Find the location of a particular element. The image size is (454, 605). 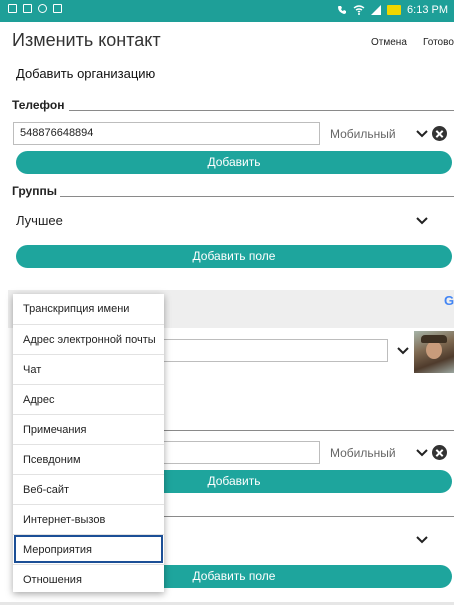

done-button: Готово is located at coordinates (438, 42).